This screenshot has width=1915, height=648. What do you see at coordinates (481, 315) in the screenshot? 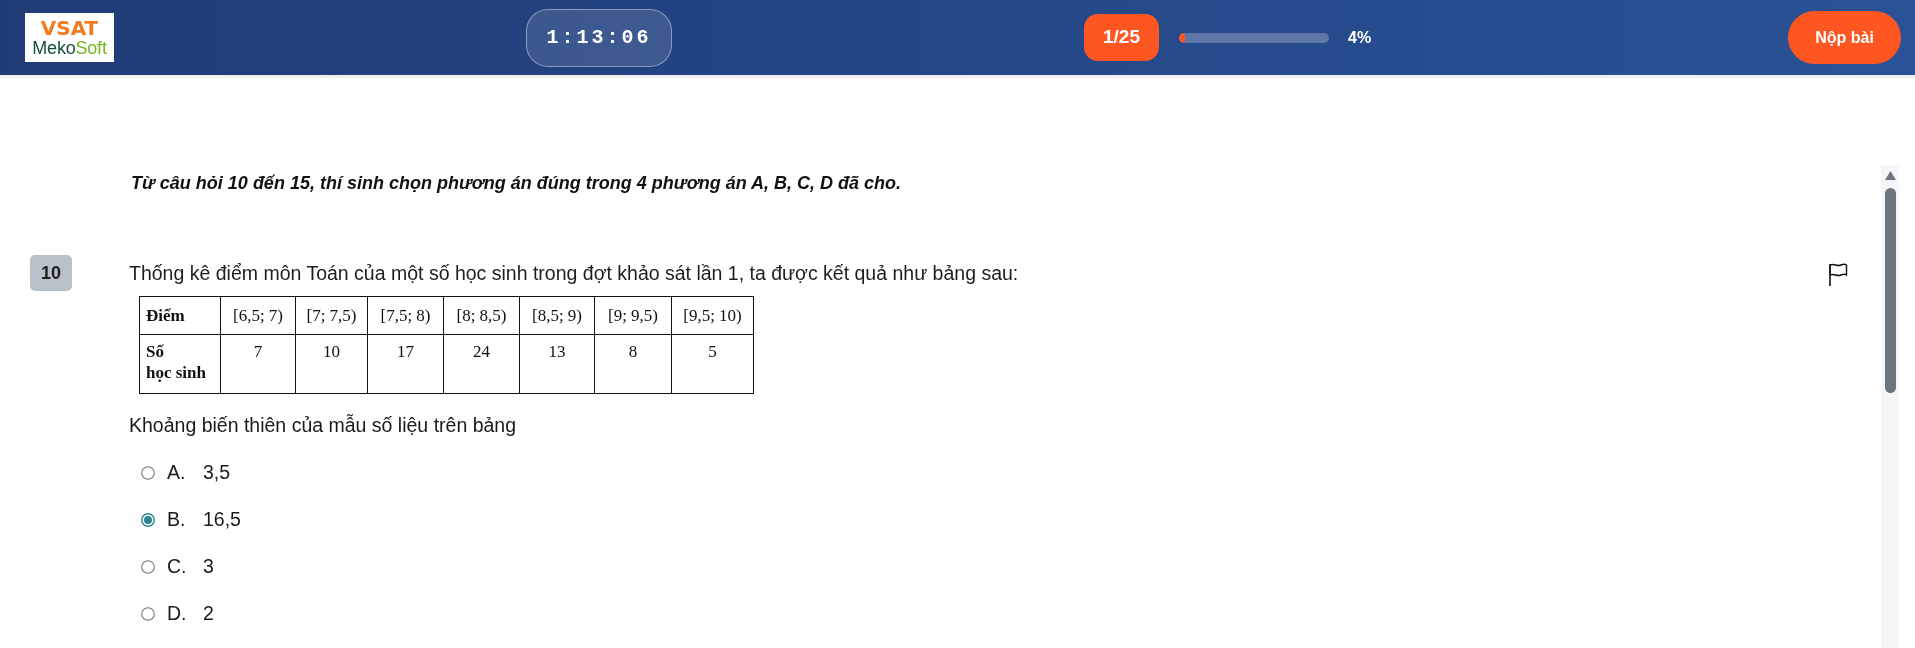
I see `table-cell: [8; 8,5)` at bounding box center [481, 315].